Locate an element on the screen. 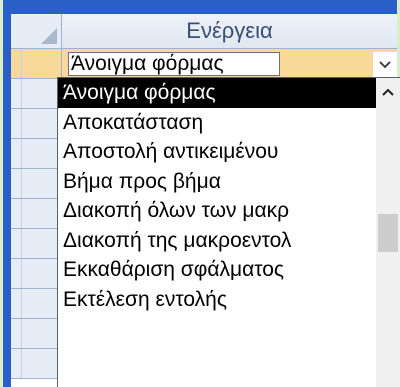 Image resolution: width=400 pixels, height=387 pixels. column-header-action: Ενέργεια is located at coordinates (229, 31).